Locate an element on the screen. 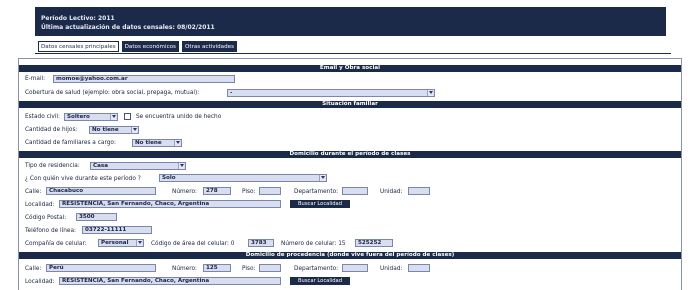 This screenshot has height=290, width=696. hijos-select: No tiene is located at coordinates (114, 130).